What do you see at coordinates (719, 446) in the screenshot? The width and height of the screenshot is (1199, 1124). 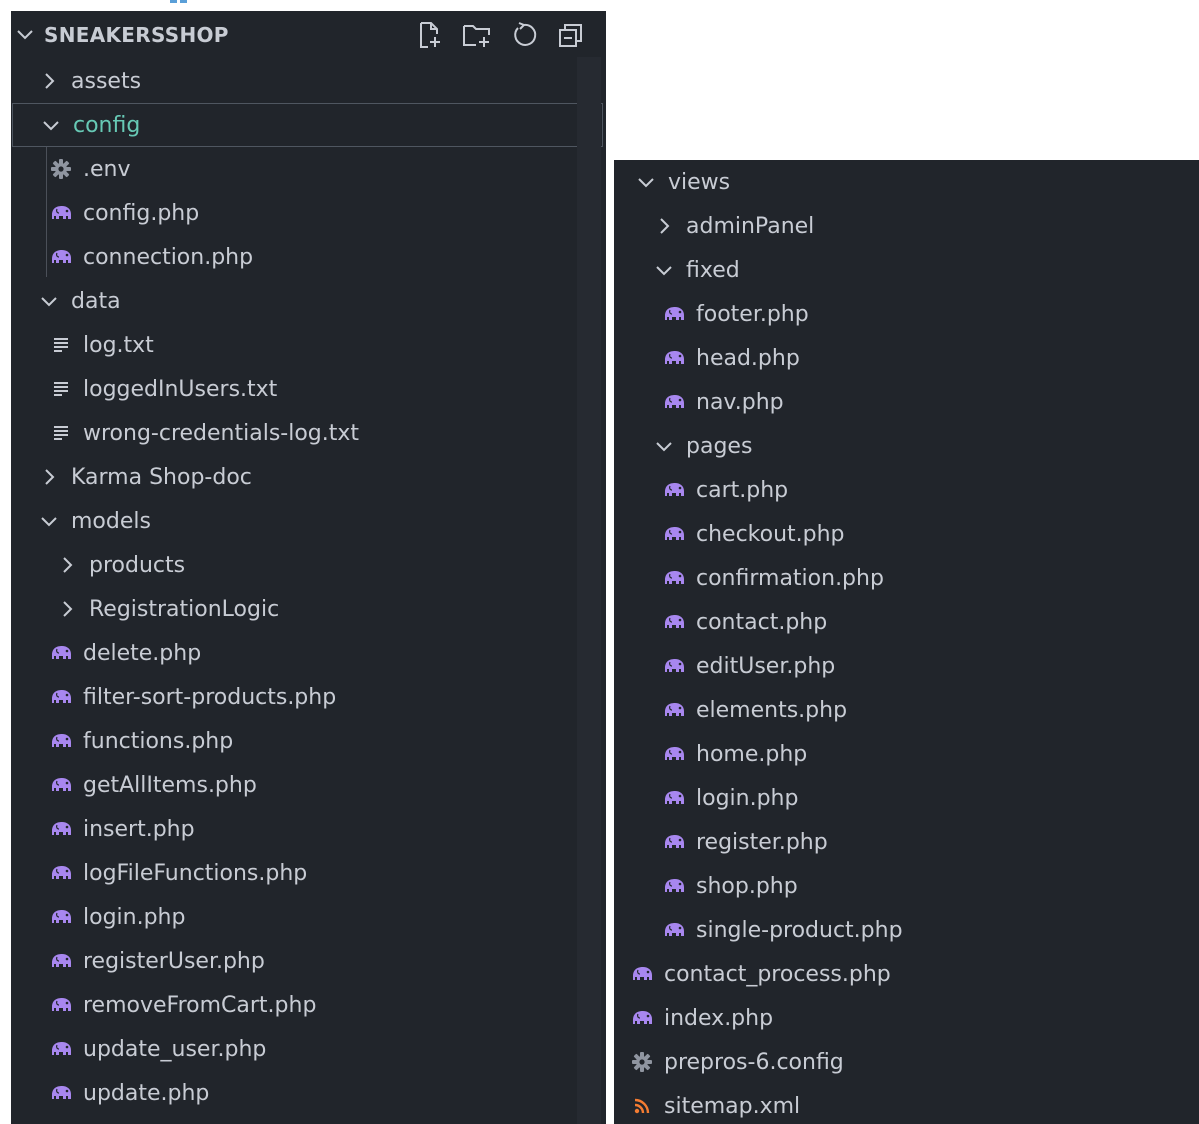 I see `tree-item-label: pages` at bounding box center [719, 446].